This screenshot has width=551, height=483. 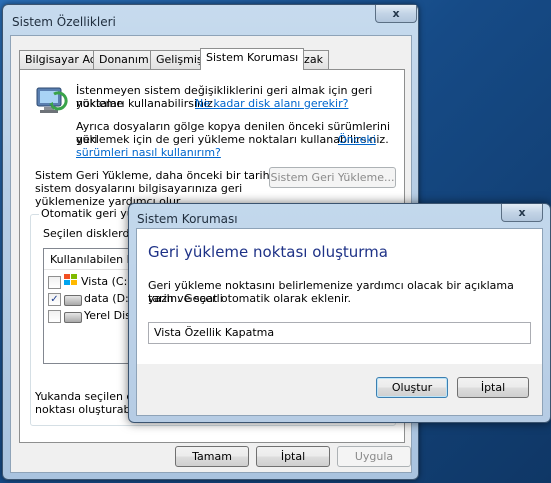 What do you see at coordinates (412, 387) in the screenshot?
I see `create-button: Oluştur` at bounding box center [412, 387].